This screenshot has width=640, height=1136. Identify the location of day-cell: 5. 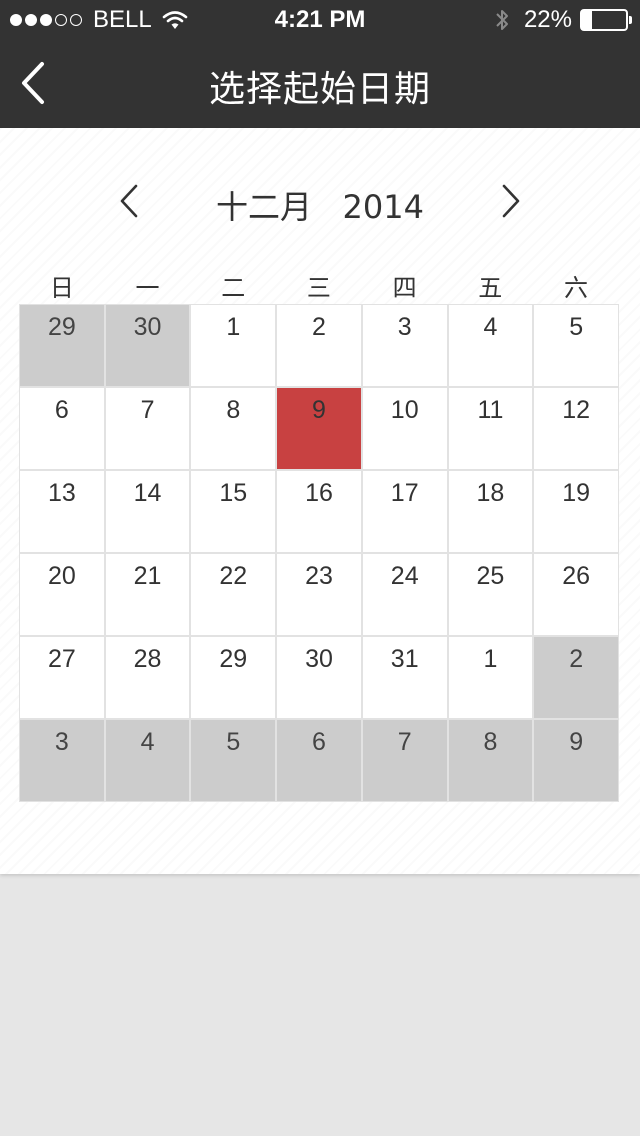
(576, 345).